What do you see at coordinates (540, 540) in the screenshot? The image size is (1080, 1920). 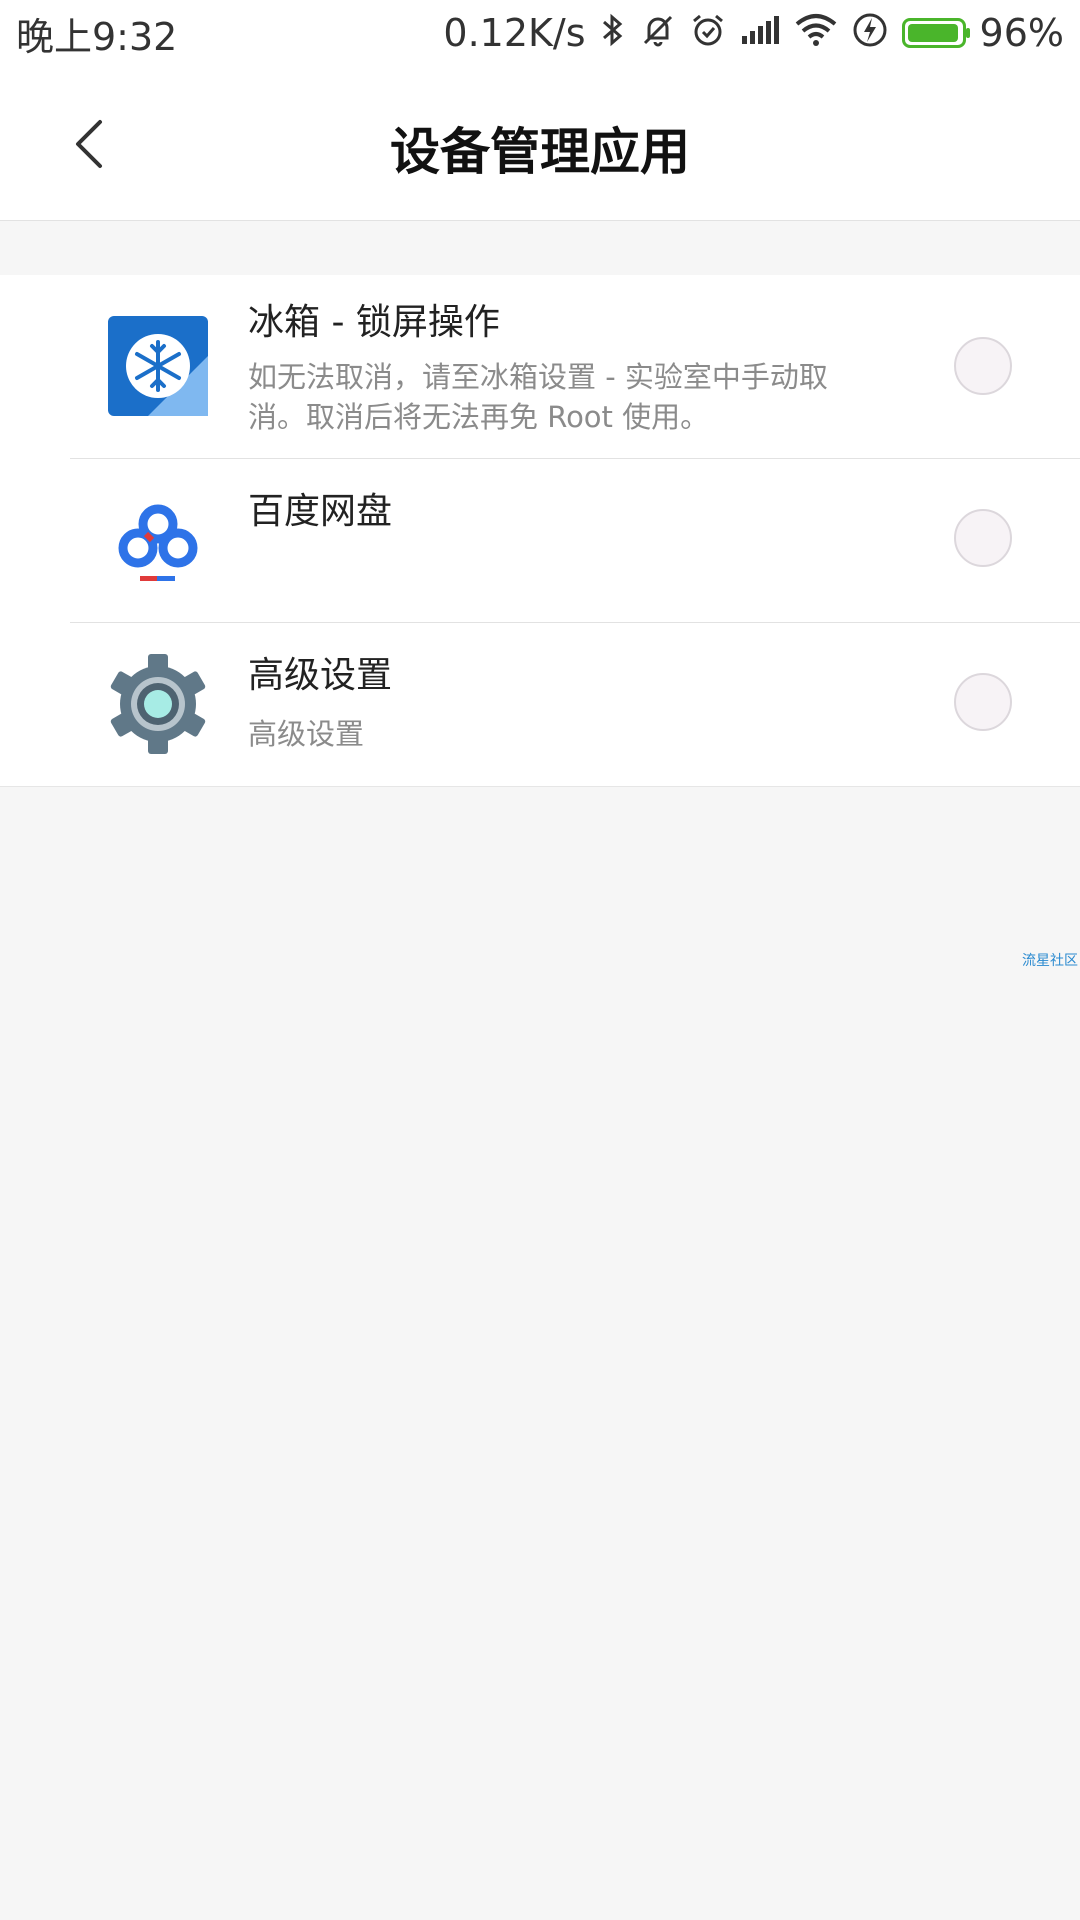 I see `list-item-baidu-netdisk: 百度网盘` at bounding box center [540, 540].